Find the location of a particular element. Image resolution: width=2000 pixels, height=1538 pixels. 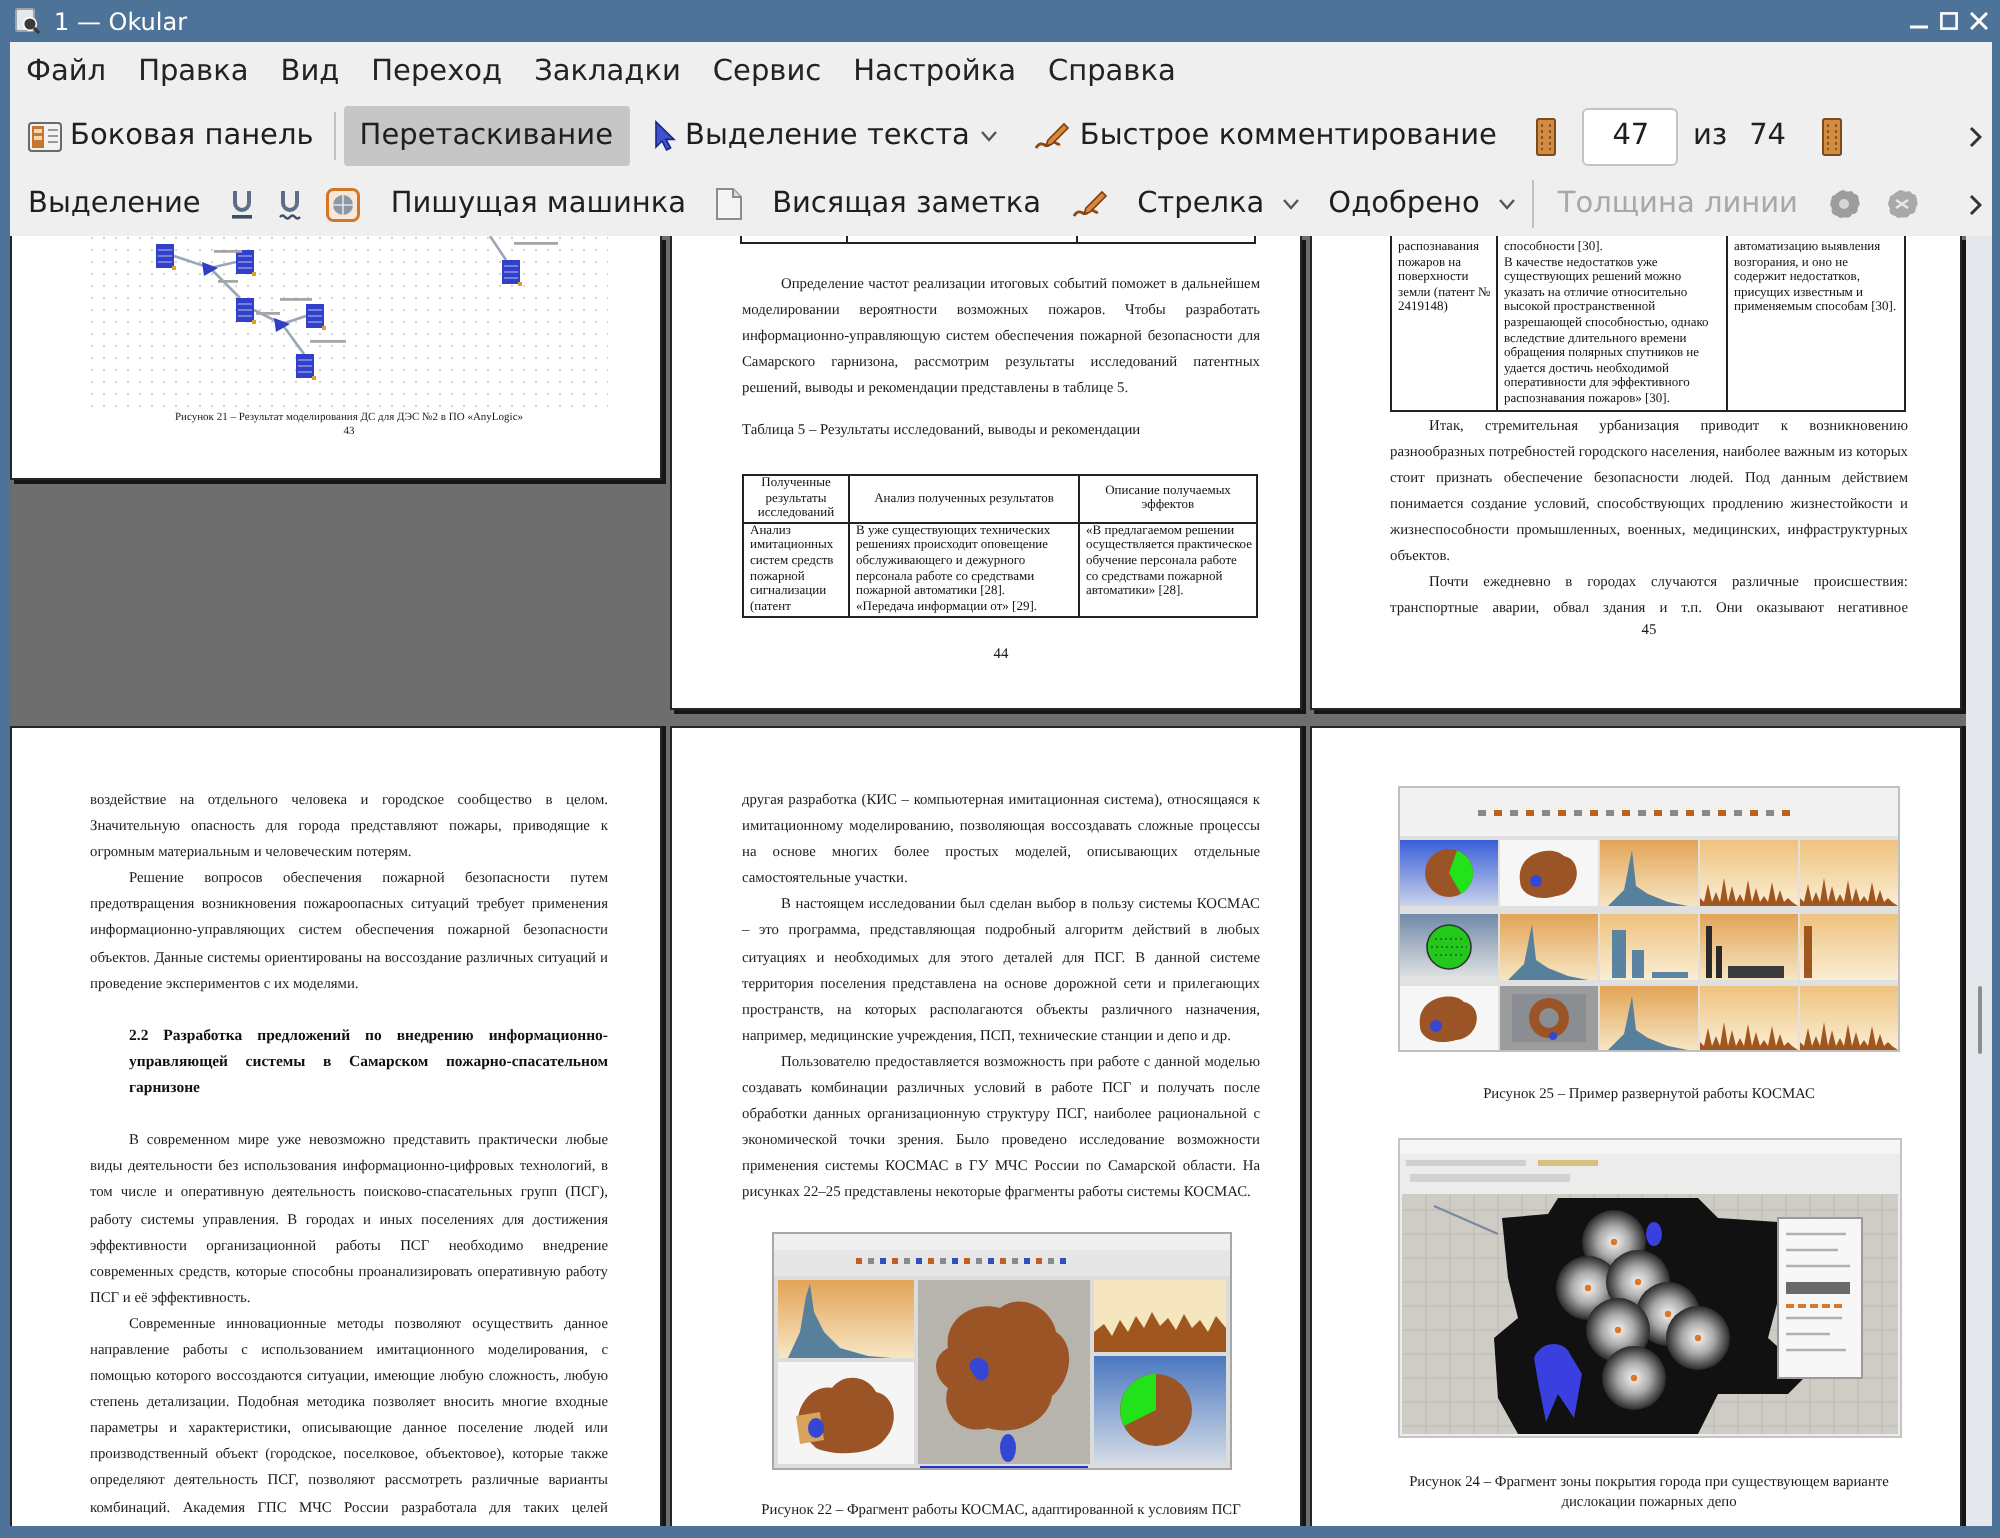

menu-item: Вид is located at coordinates (310, 71).